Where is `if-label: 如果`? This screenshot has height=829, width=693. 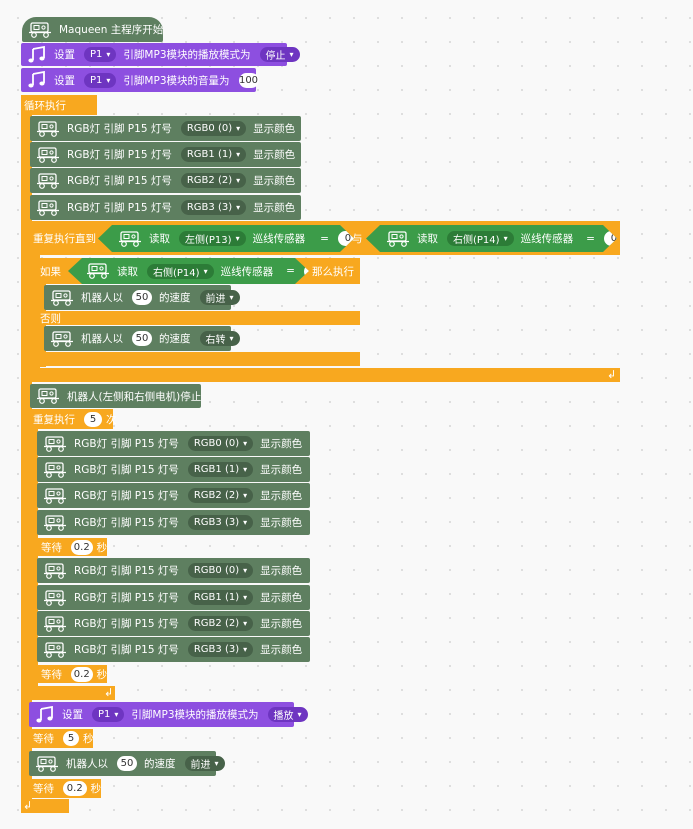 if-label: 如果 is located at coordinates (50, 271).